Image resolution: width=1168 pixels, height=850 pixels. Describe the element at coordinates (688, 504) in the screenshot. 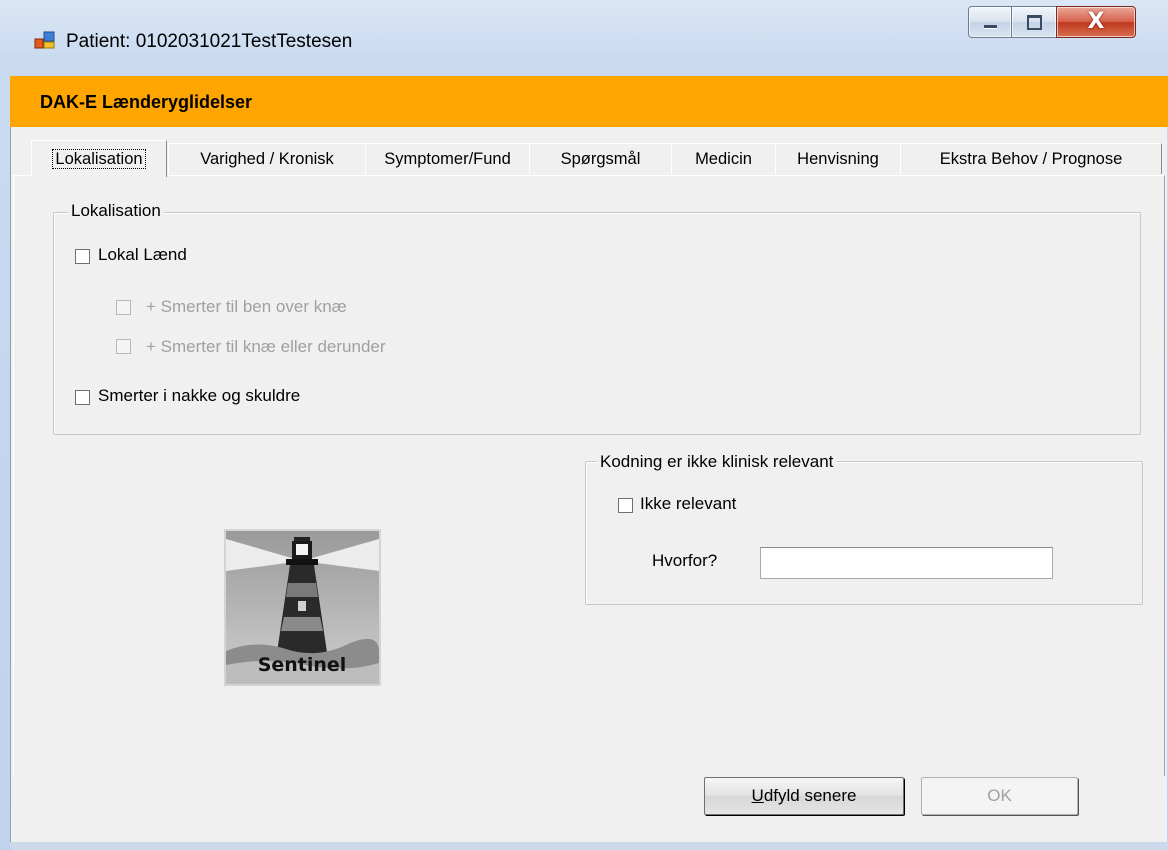

I see `ikke-relevant-label: Ikke relevant` at that location.